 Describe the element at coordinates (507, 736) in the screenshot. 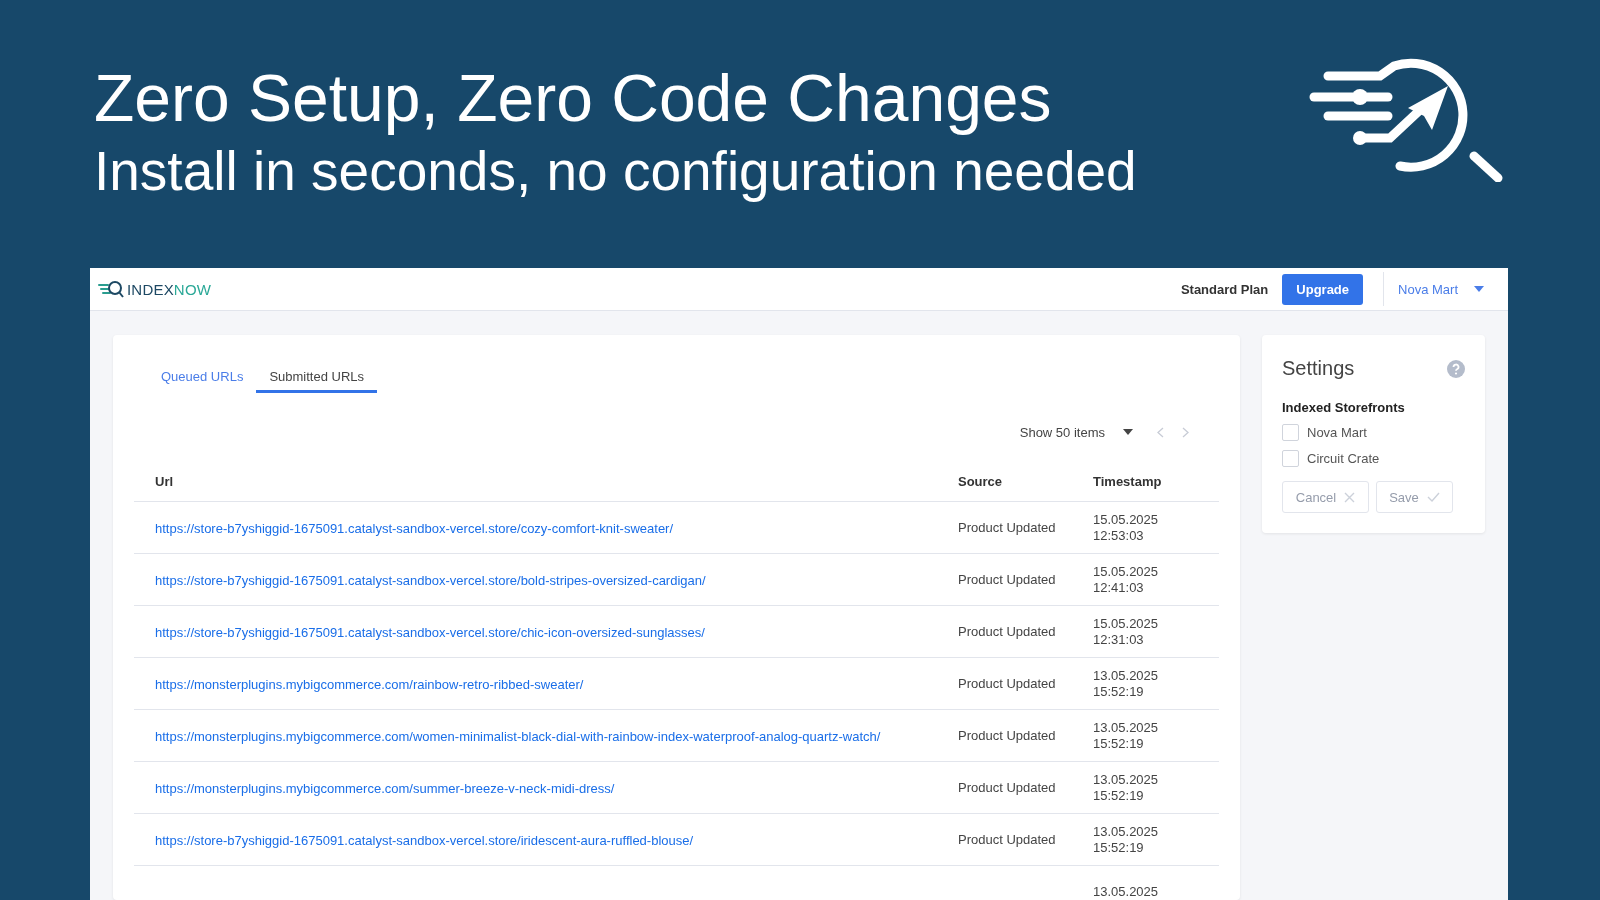

I see `url-link: https://monsterplugins.mybigcommerce.com/women-minimalist-black-dial-with-rainbow-index-waterproof-analog-quartz-watch/` at that location.